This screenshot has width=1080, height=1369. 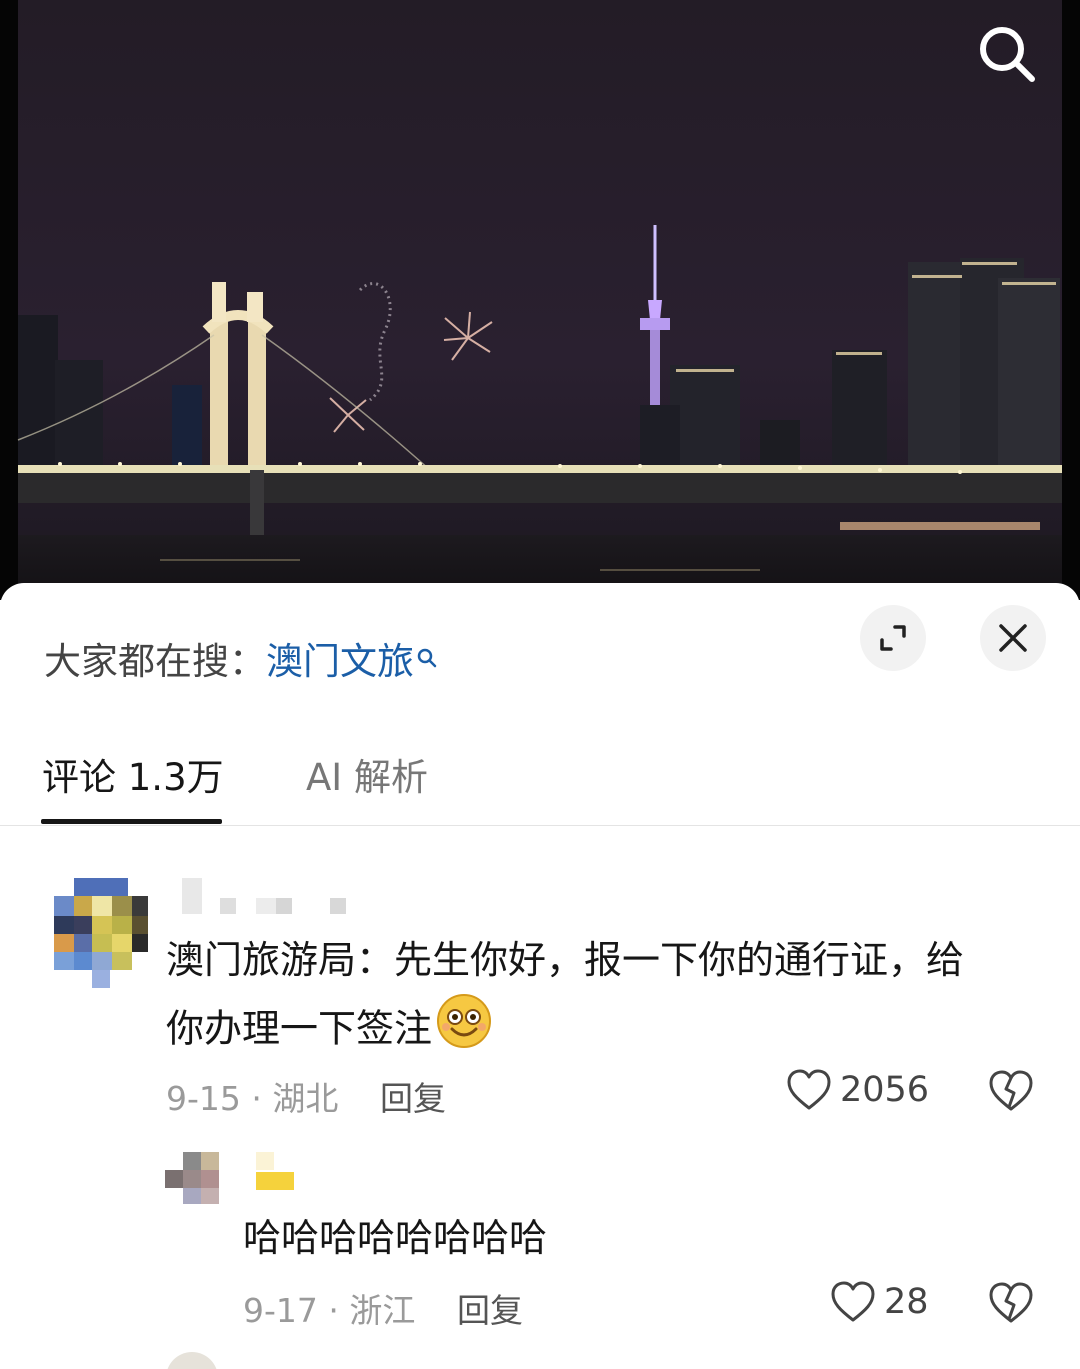 What do you see at coordinates (367, 774) in the screenshot?
I see `tab-ai-analysis: AI 解析` at bounding box center [367, 774].